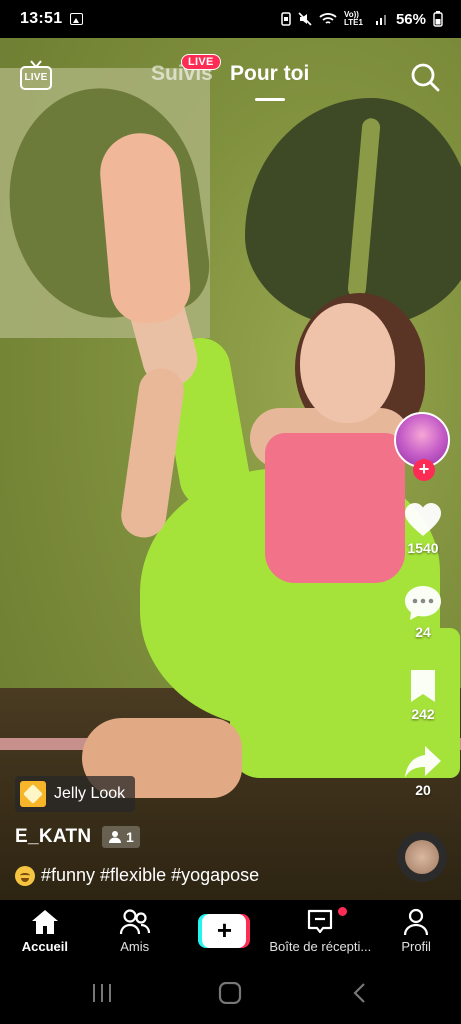 Image resolution: width=461 pixels, height=1024 pixels. I want to click on nav-profile-label: Profil, so click(416, 946).